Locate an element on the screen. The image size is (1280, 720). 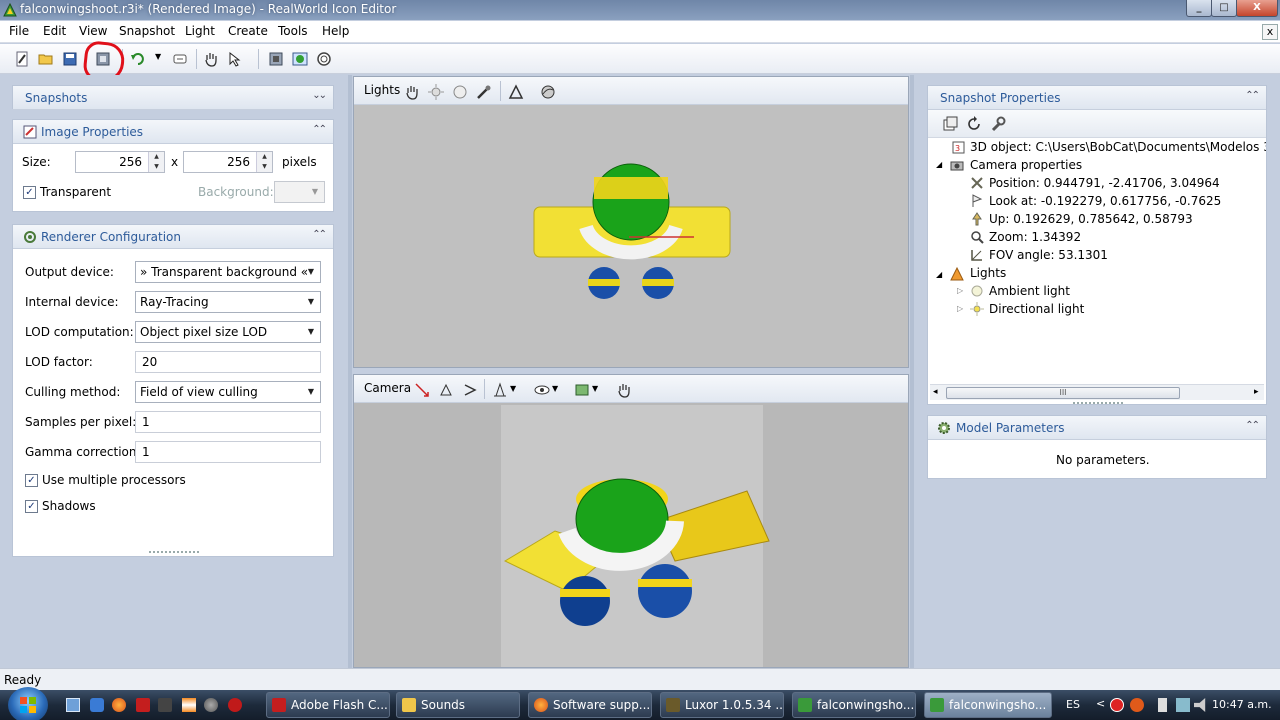
show-desktop-icon is located at coordinates (73, 705).